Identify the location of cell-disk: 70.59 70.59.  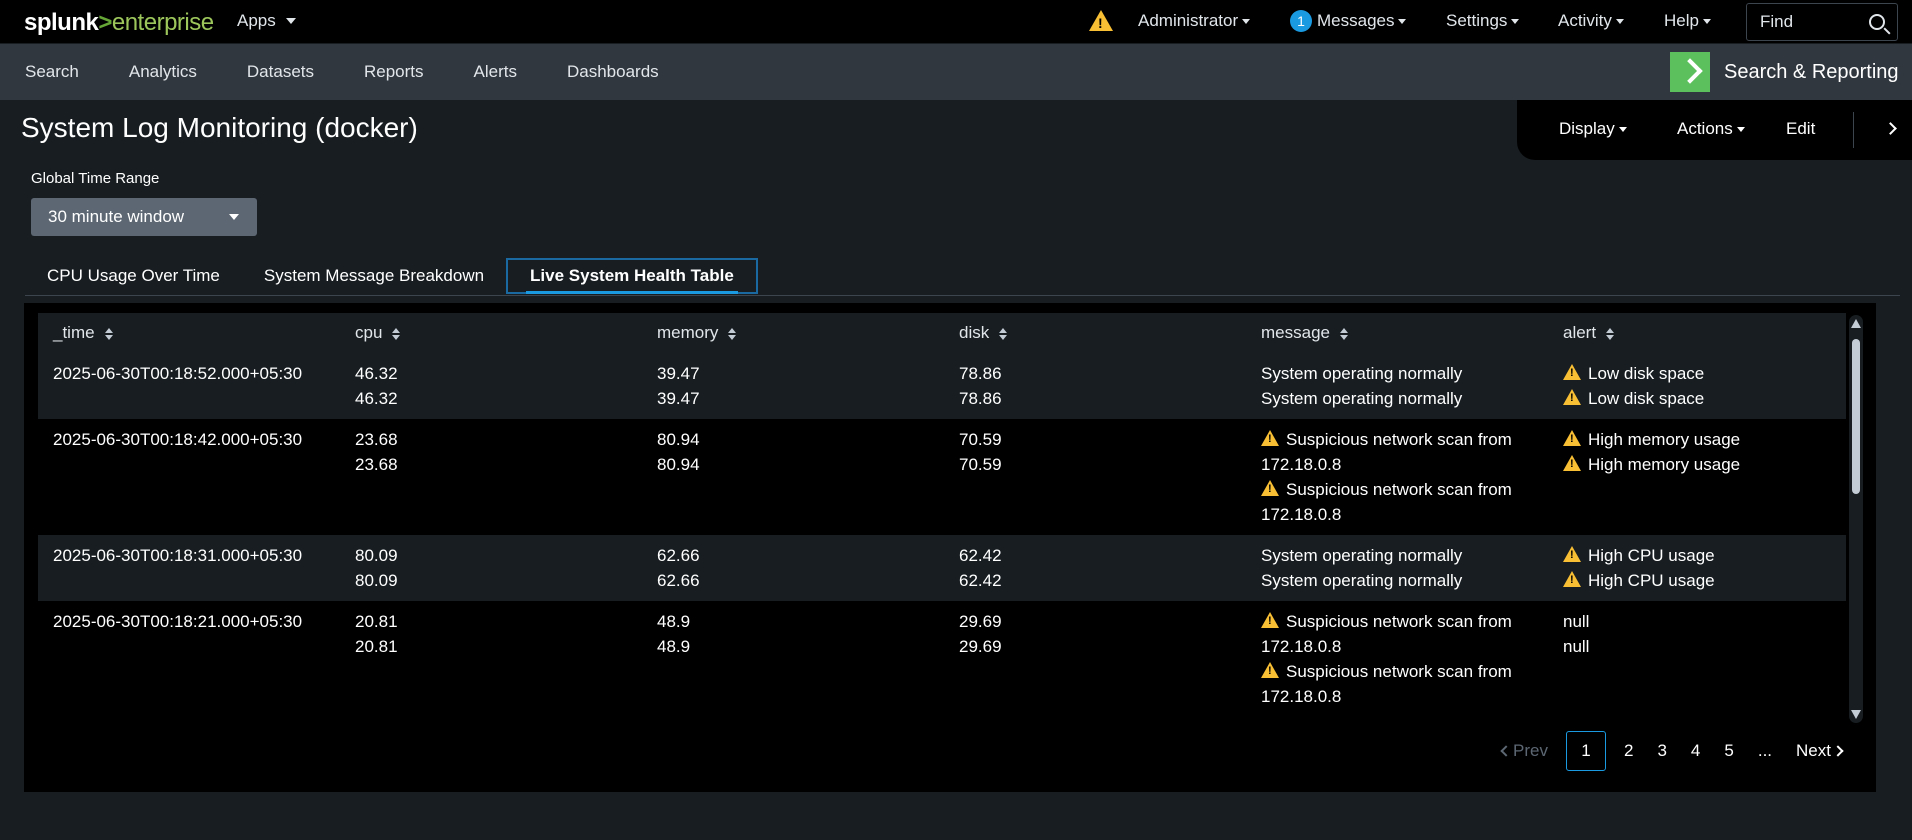
(1095, 477).